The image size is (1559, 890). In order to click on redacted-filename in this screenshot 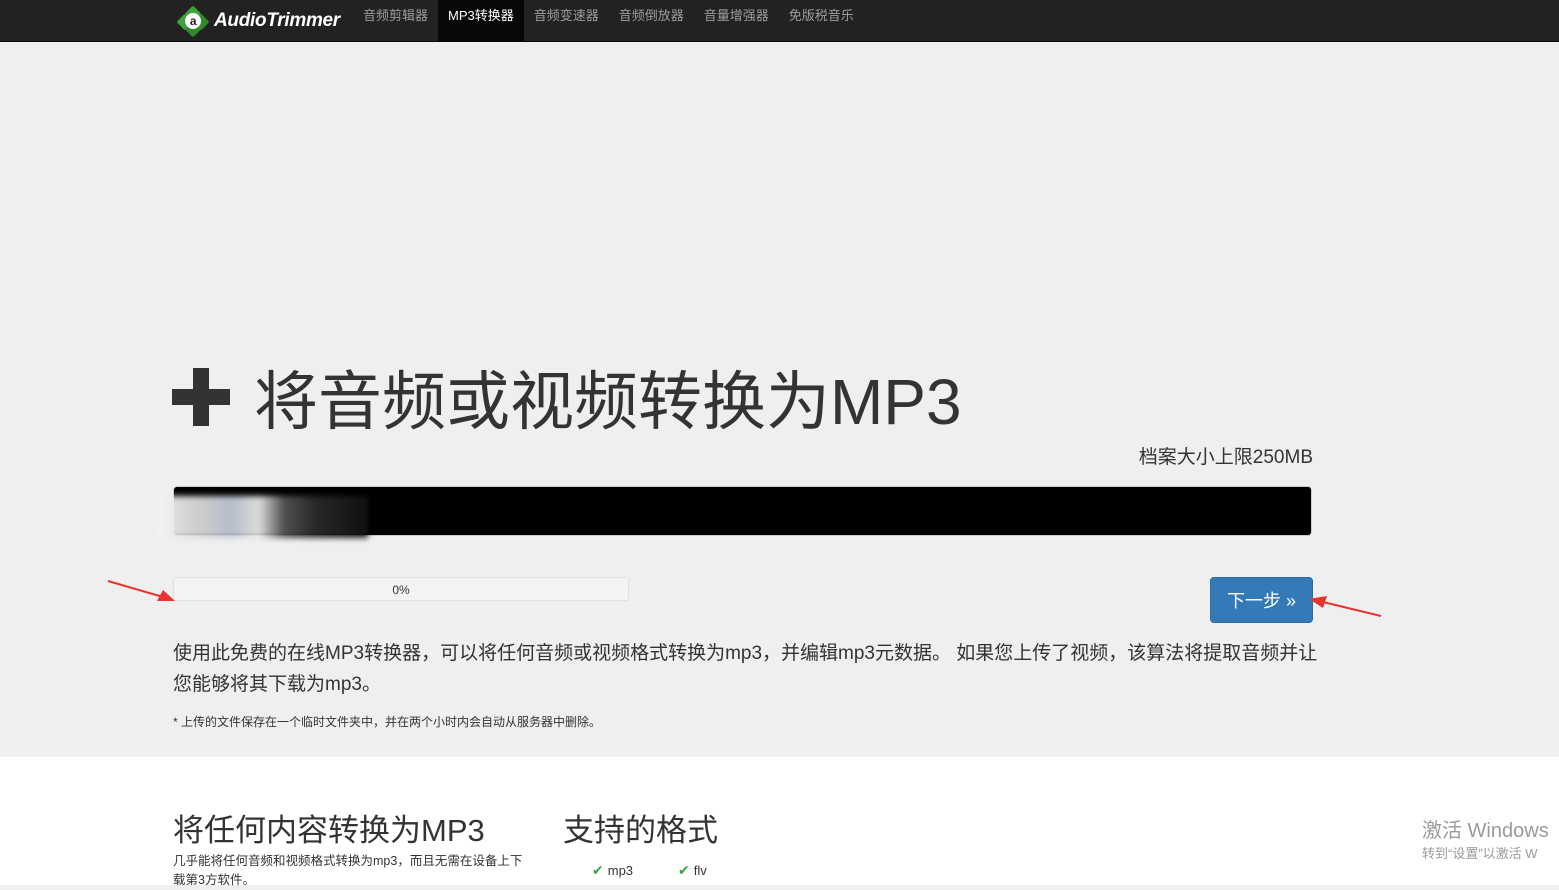, I will do `click(263, 517)`.